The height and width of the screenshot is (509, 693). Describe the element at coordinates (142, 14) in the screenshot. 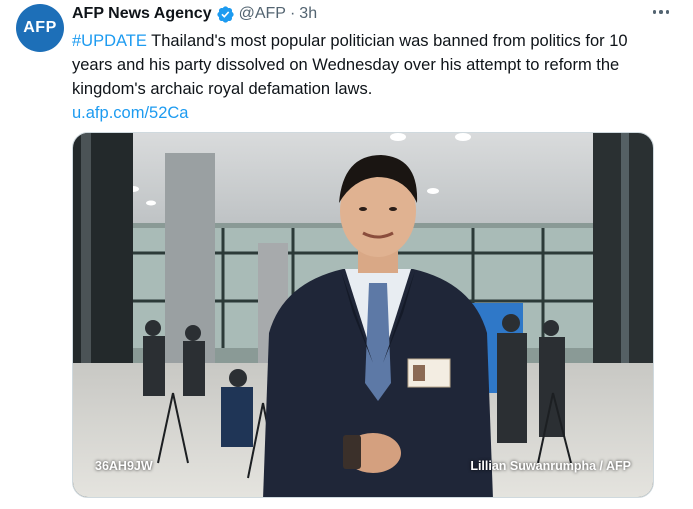

I see `author-name: AFP News Agency` at that location.